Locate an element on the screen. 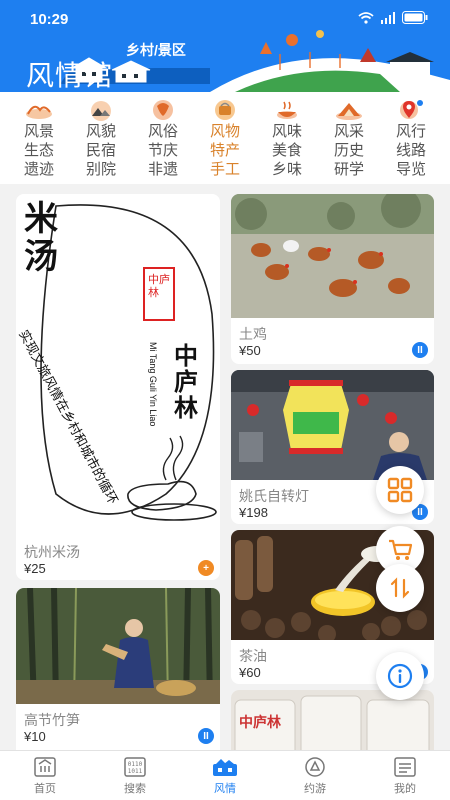  product-card-chicken: 土鸡 ¥50 II is located at coordinates (332, 279).